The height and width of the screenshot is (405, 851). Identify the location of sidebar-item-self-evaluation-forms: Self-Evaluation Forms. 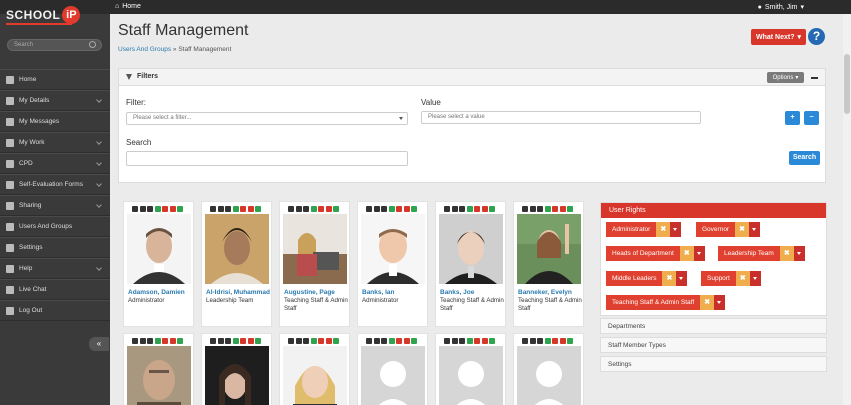
(55, 184).